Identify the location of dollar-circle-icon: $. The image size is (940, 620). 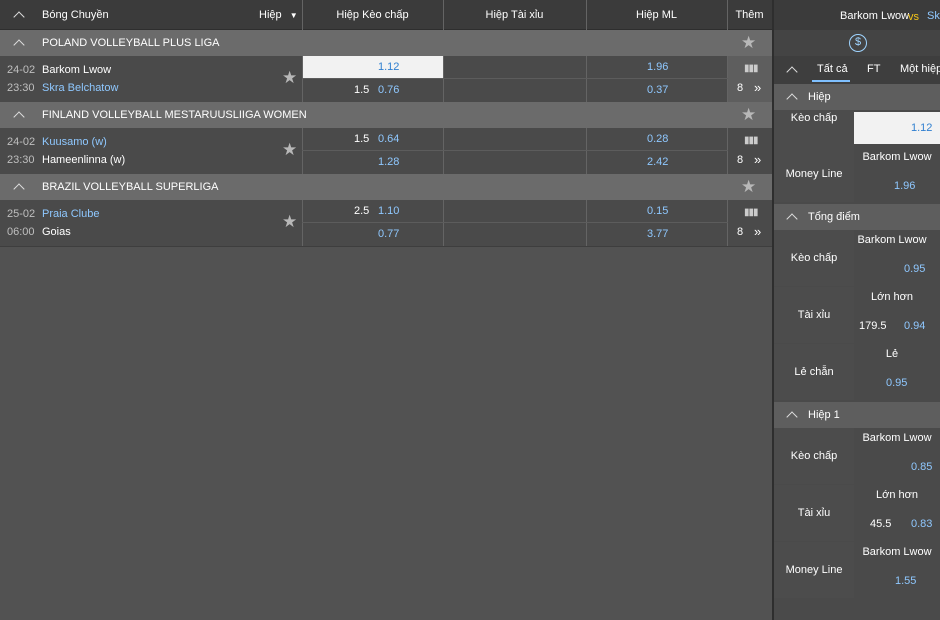
(858, 43).